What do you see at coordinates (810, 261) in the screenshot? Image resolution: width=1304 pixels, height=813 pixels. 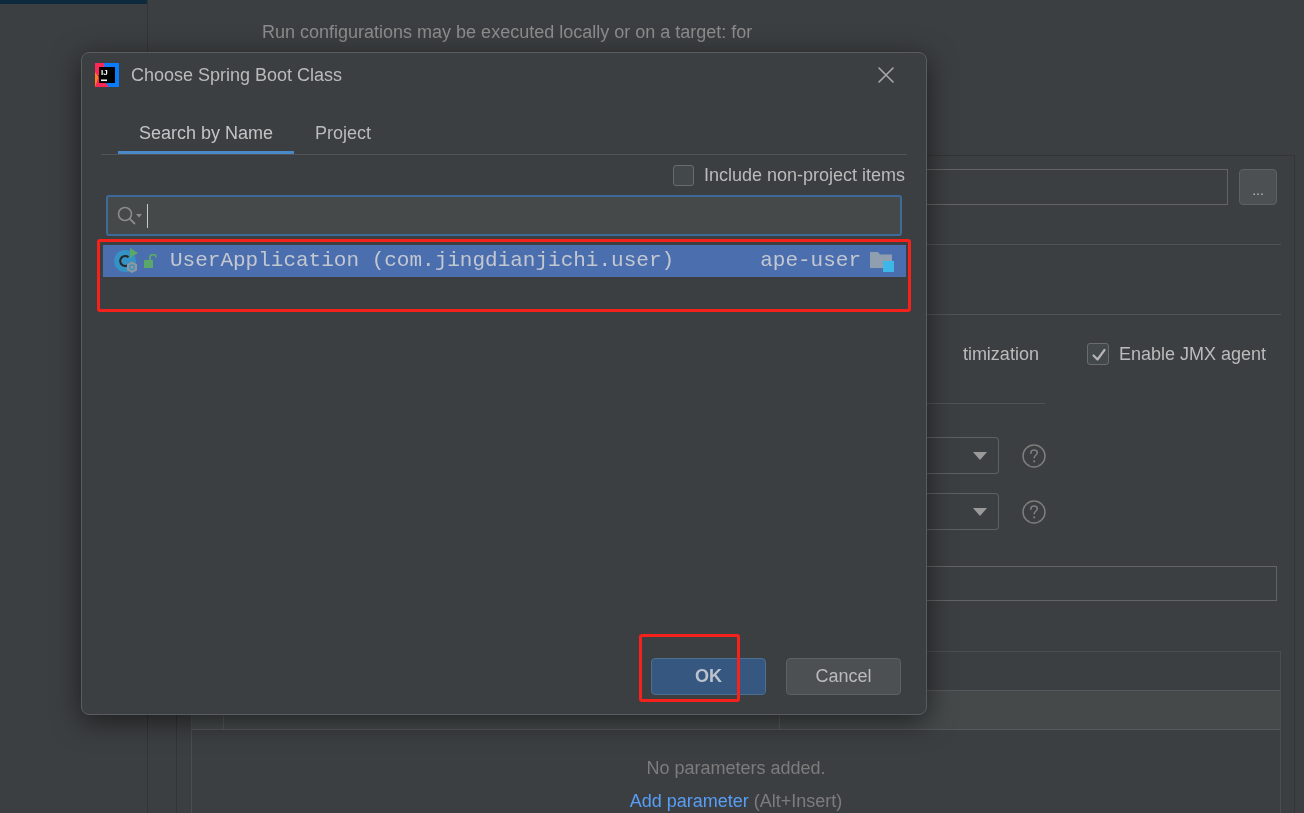 I see `module-name: ape-user` at bounding box center [810, 261].